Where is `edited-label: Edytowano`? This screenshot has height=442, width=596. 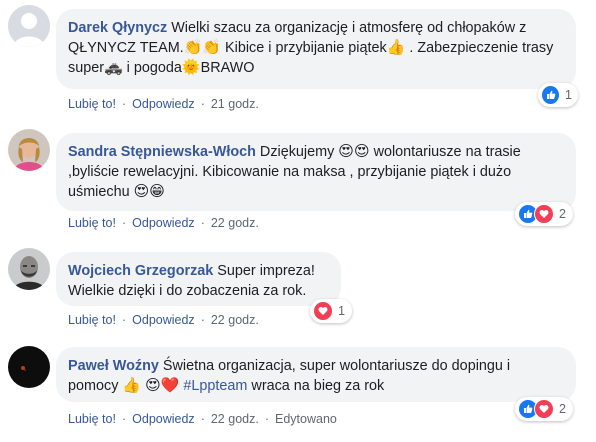
edited-label: Edytowano is located at coordinates (306, 419).